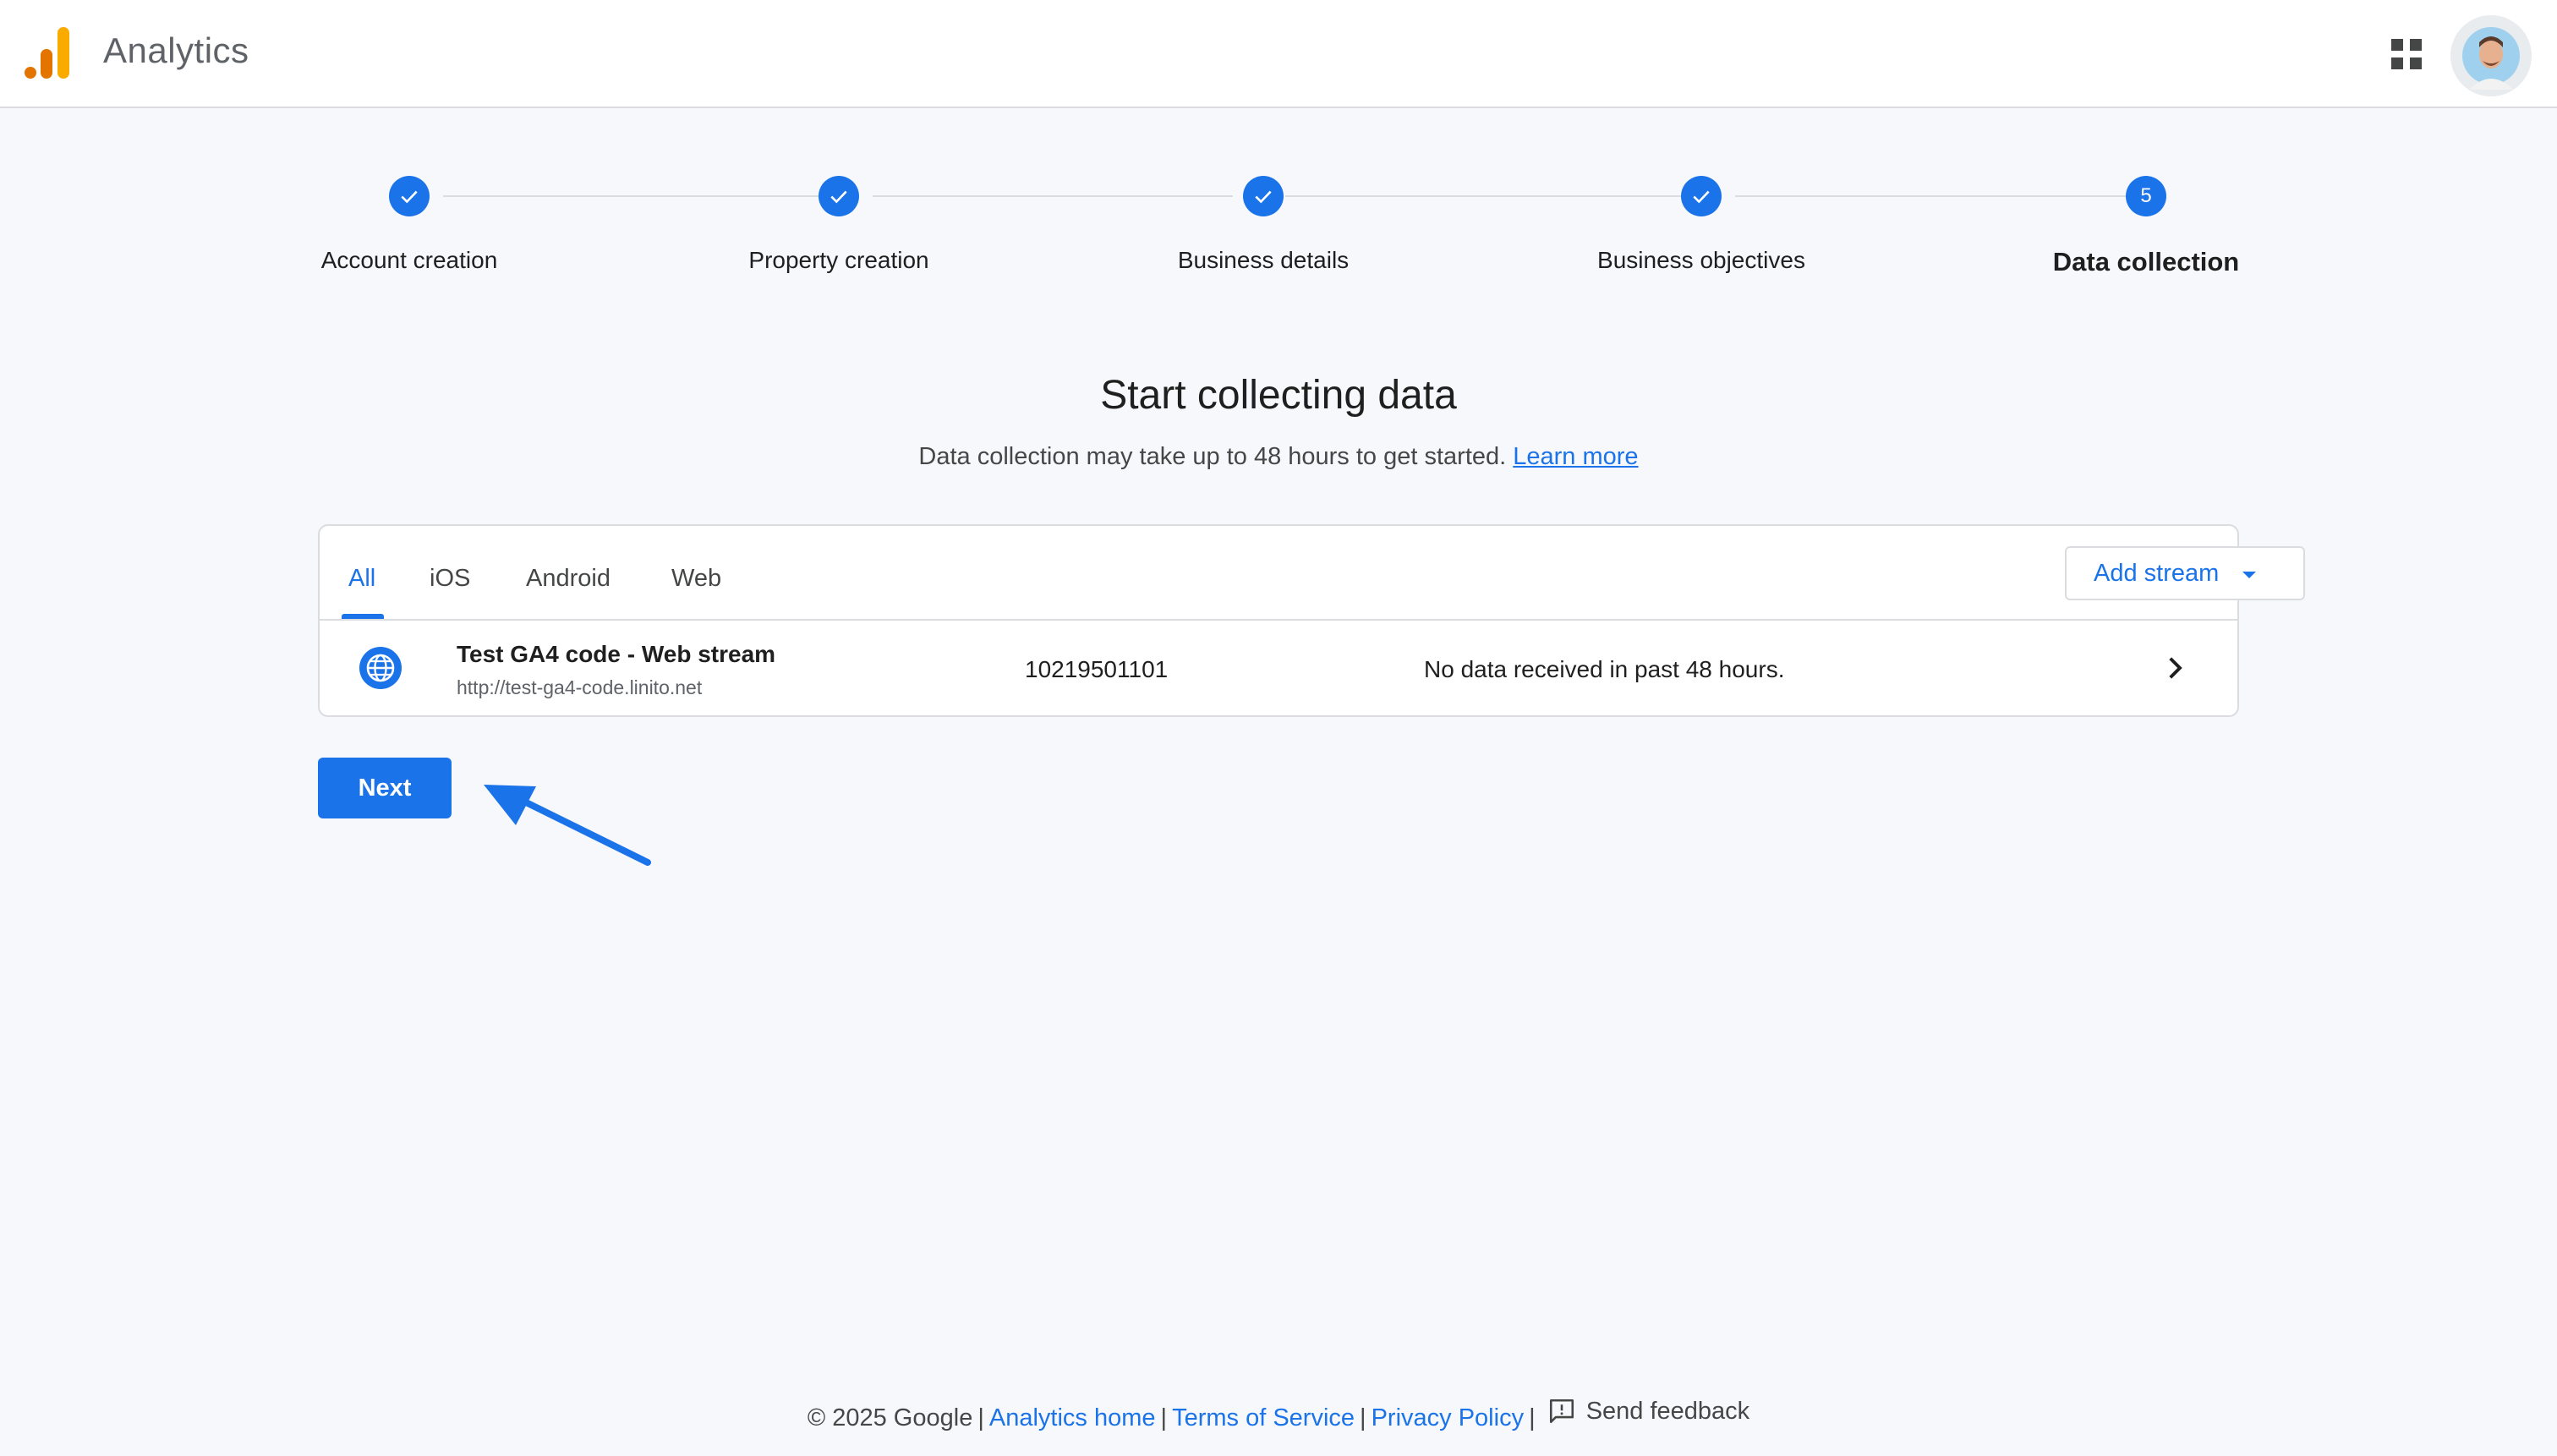 This screenshot has width=2557, height=1456. I want to click on tab-all: All, so click(361, 579).